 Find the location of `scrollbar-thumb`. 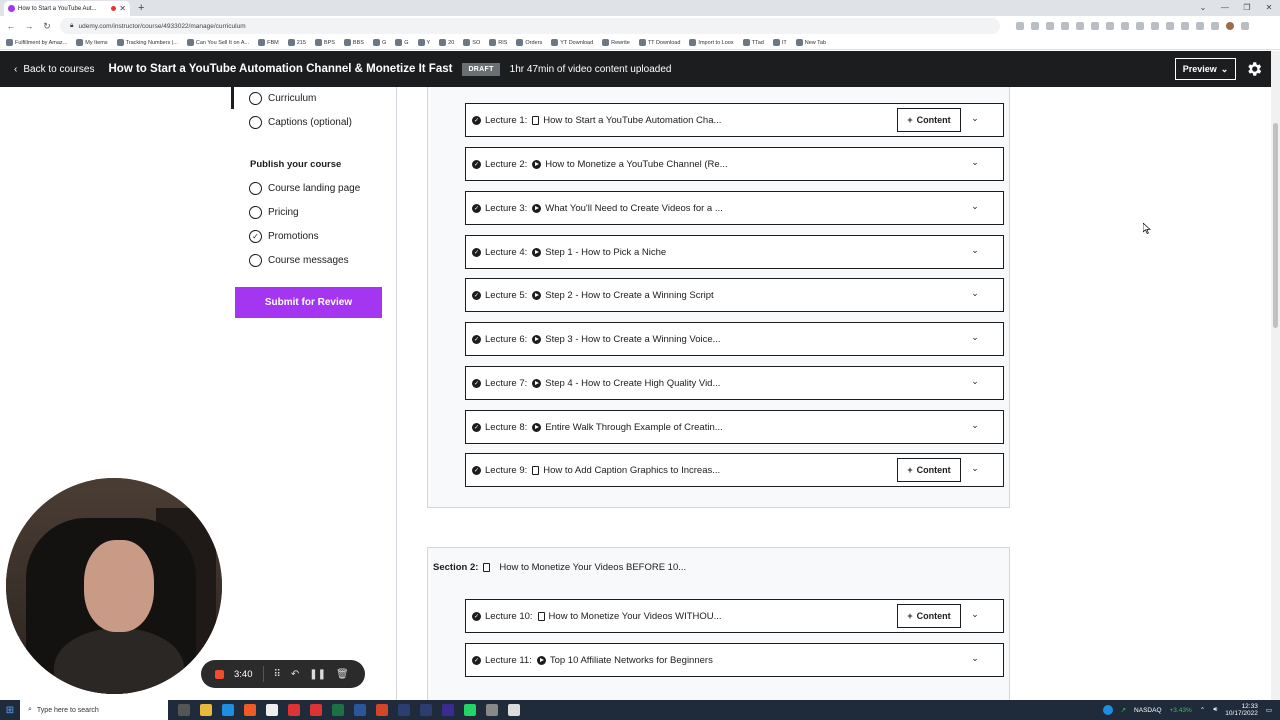

scrollbar-thumb is located at coordinates (1275, 225).